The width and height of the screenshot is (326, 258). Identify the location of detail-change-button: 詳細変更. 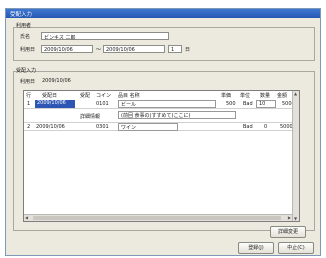
(288, 232).